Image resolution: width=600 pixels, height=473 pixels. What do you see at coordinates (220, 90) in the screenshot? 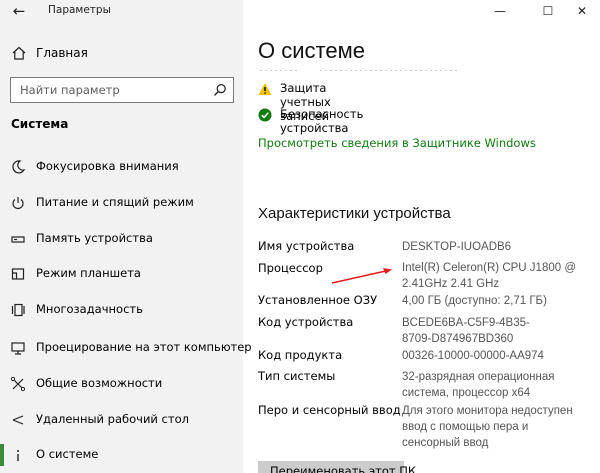
I see `search-icon` at bounding box center [220, 90].